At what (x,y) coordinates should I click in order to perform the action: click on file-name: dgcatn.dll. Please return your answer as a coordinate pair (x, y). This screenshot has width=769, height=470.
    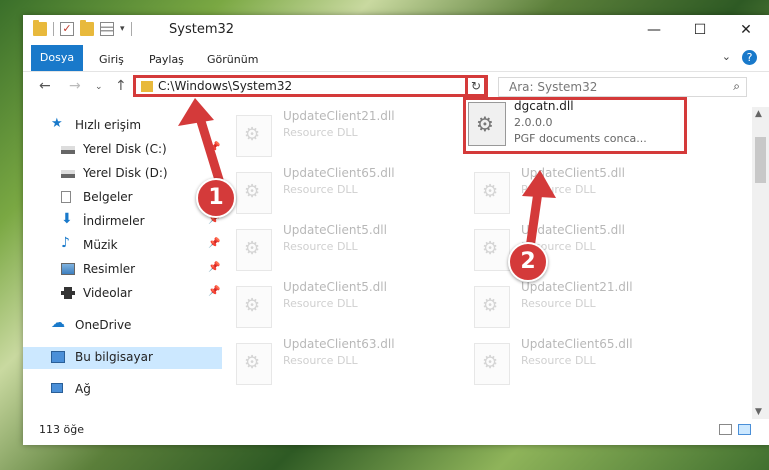
    Looking at the image, I should click on (544, 106).